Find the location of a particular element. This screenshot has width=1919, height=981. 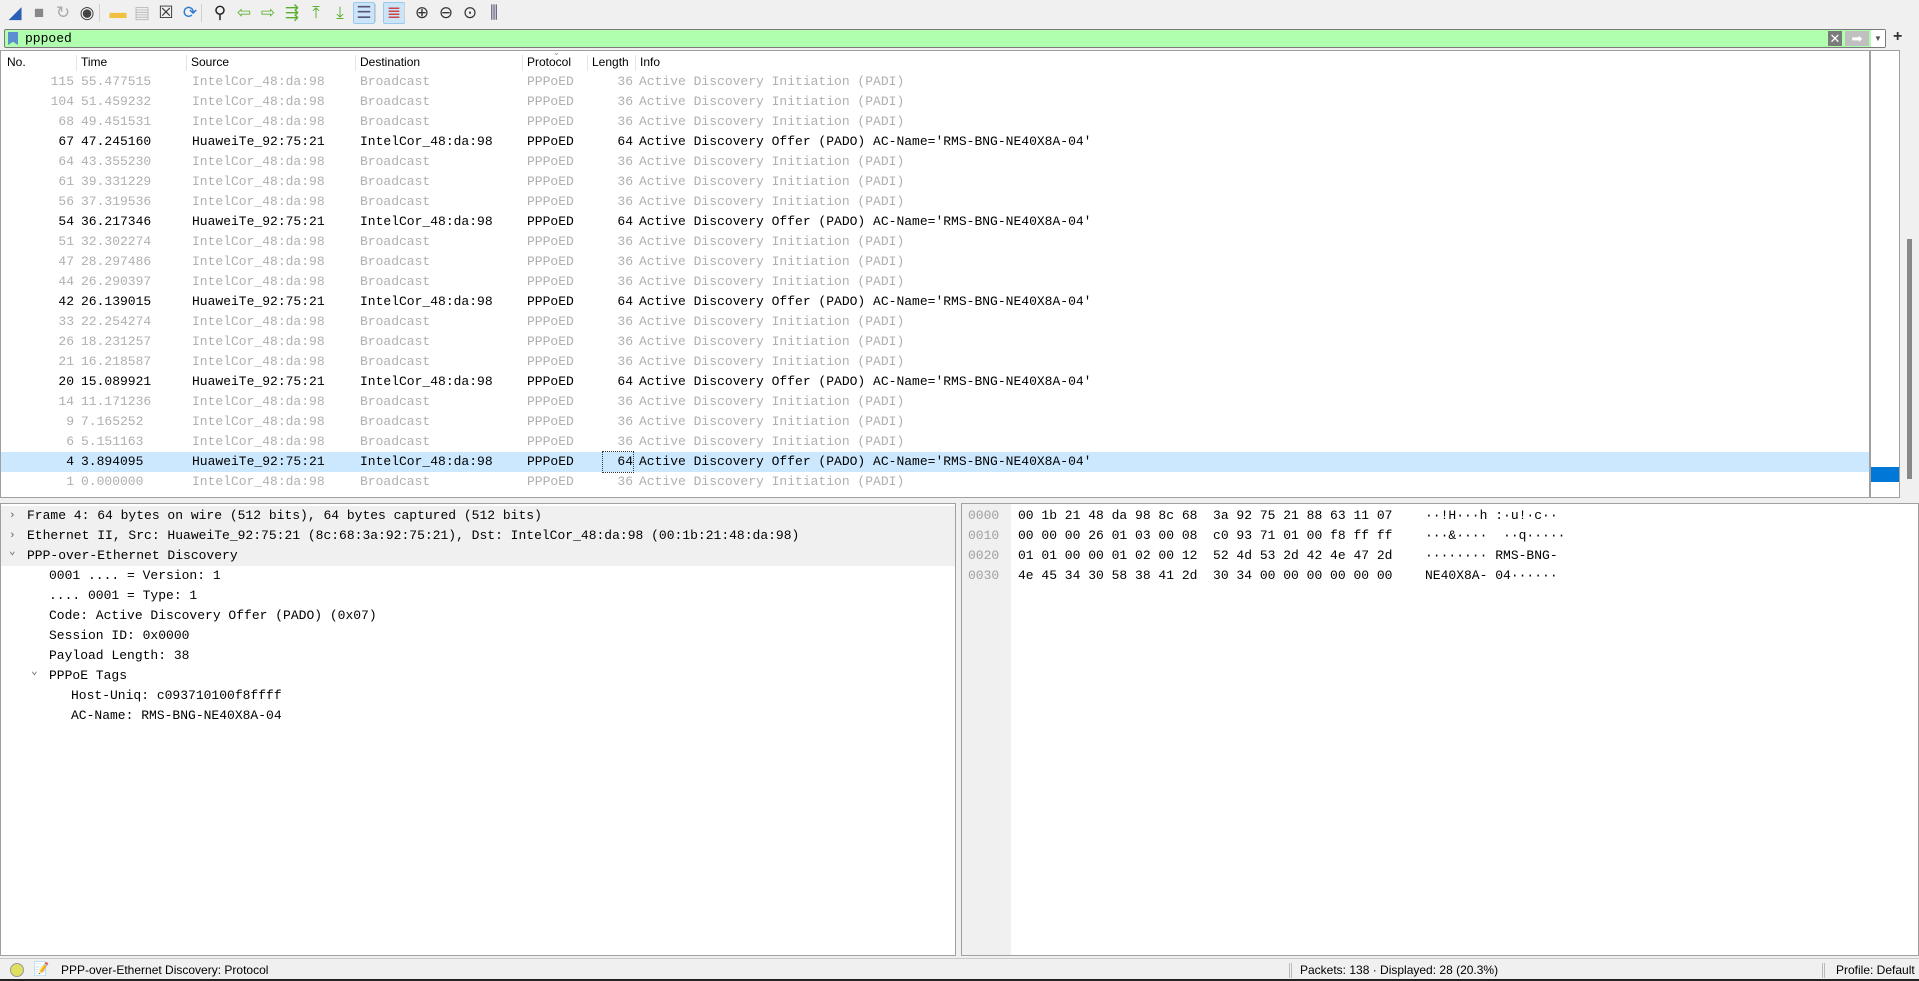

hex-ascii: ········ RMS-BNG- is located at coordinates (1491, 556).